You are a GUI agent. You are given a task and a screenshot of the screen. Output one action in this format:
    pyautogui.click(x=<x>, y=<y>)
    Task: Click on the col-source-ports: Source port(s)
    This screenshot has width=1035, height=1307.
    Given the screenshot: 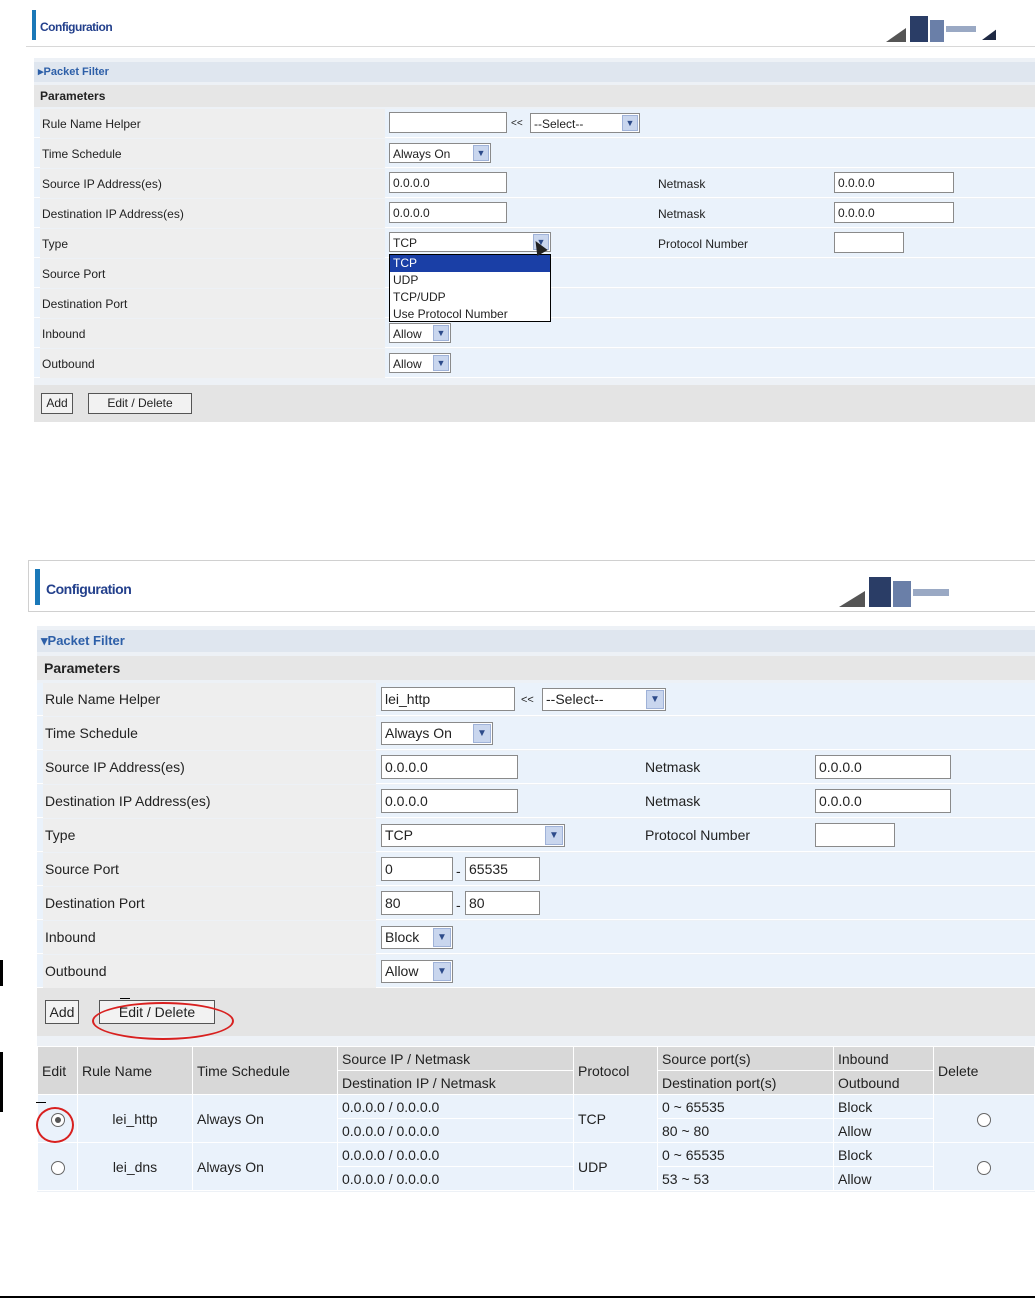 What is the action you would take?
    pyautogui.click(x=745, y=1058)
    